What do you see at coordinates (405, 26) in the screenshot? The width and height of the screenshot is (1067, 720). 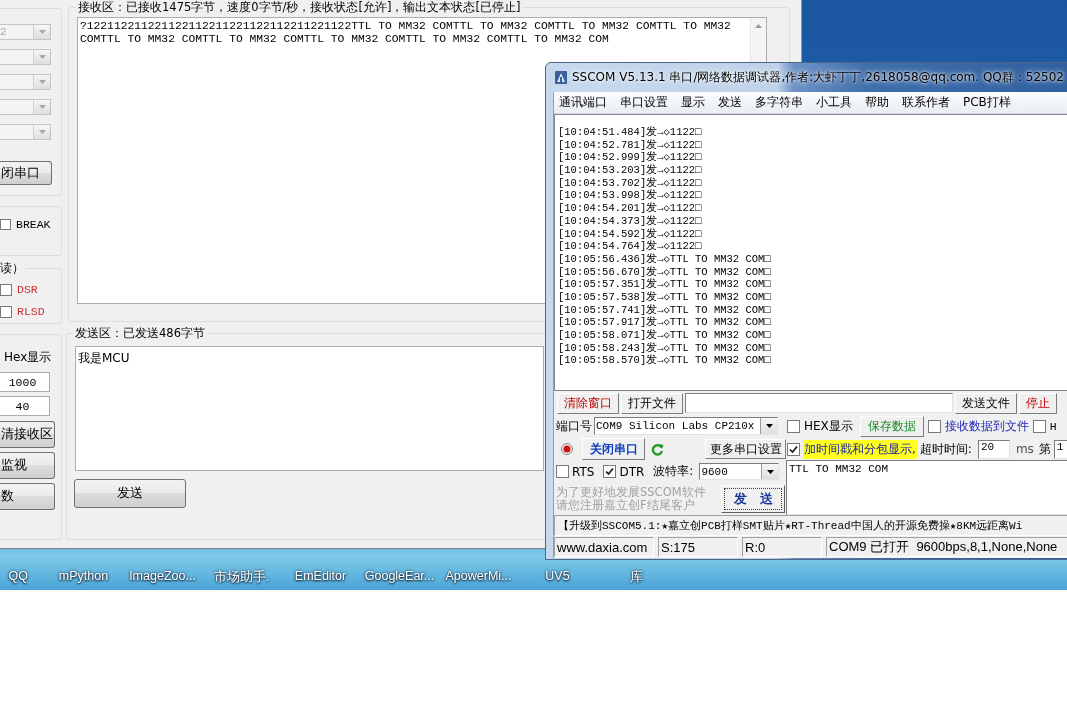 I see `received-text-line: ?122112211221122112211221122112211221122TTL TO MM32 COMTTL TO MM32 COMTTL TO MM32 COMTTL TO MM32` at bounding box center [405, 26].